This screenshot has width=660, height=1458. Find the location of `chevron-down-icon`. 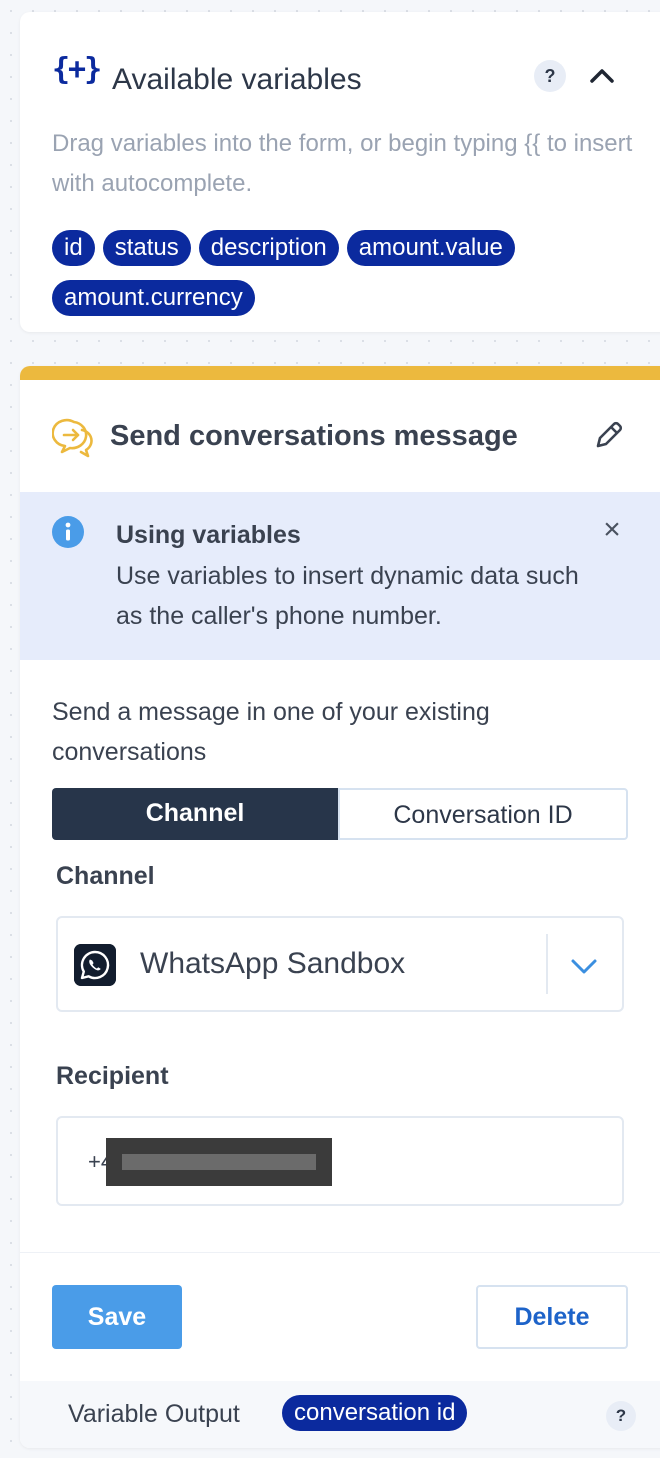

chevron-down-icon is located at coordinates (584, 966).